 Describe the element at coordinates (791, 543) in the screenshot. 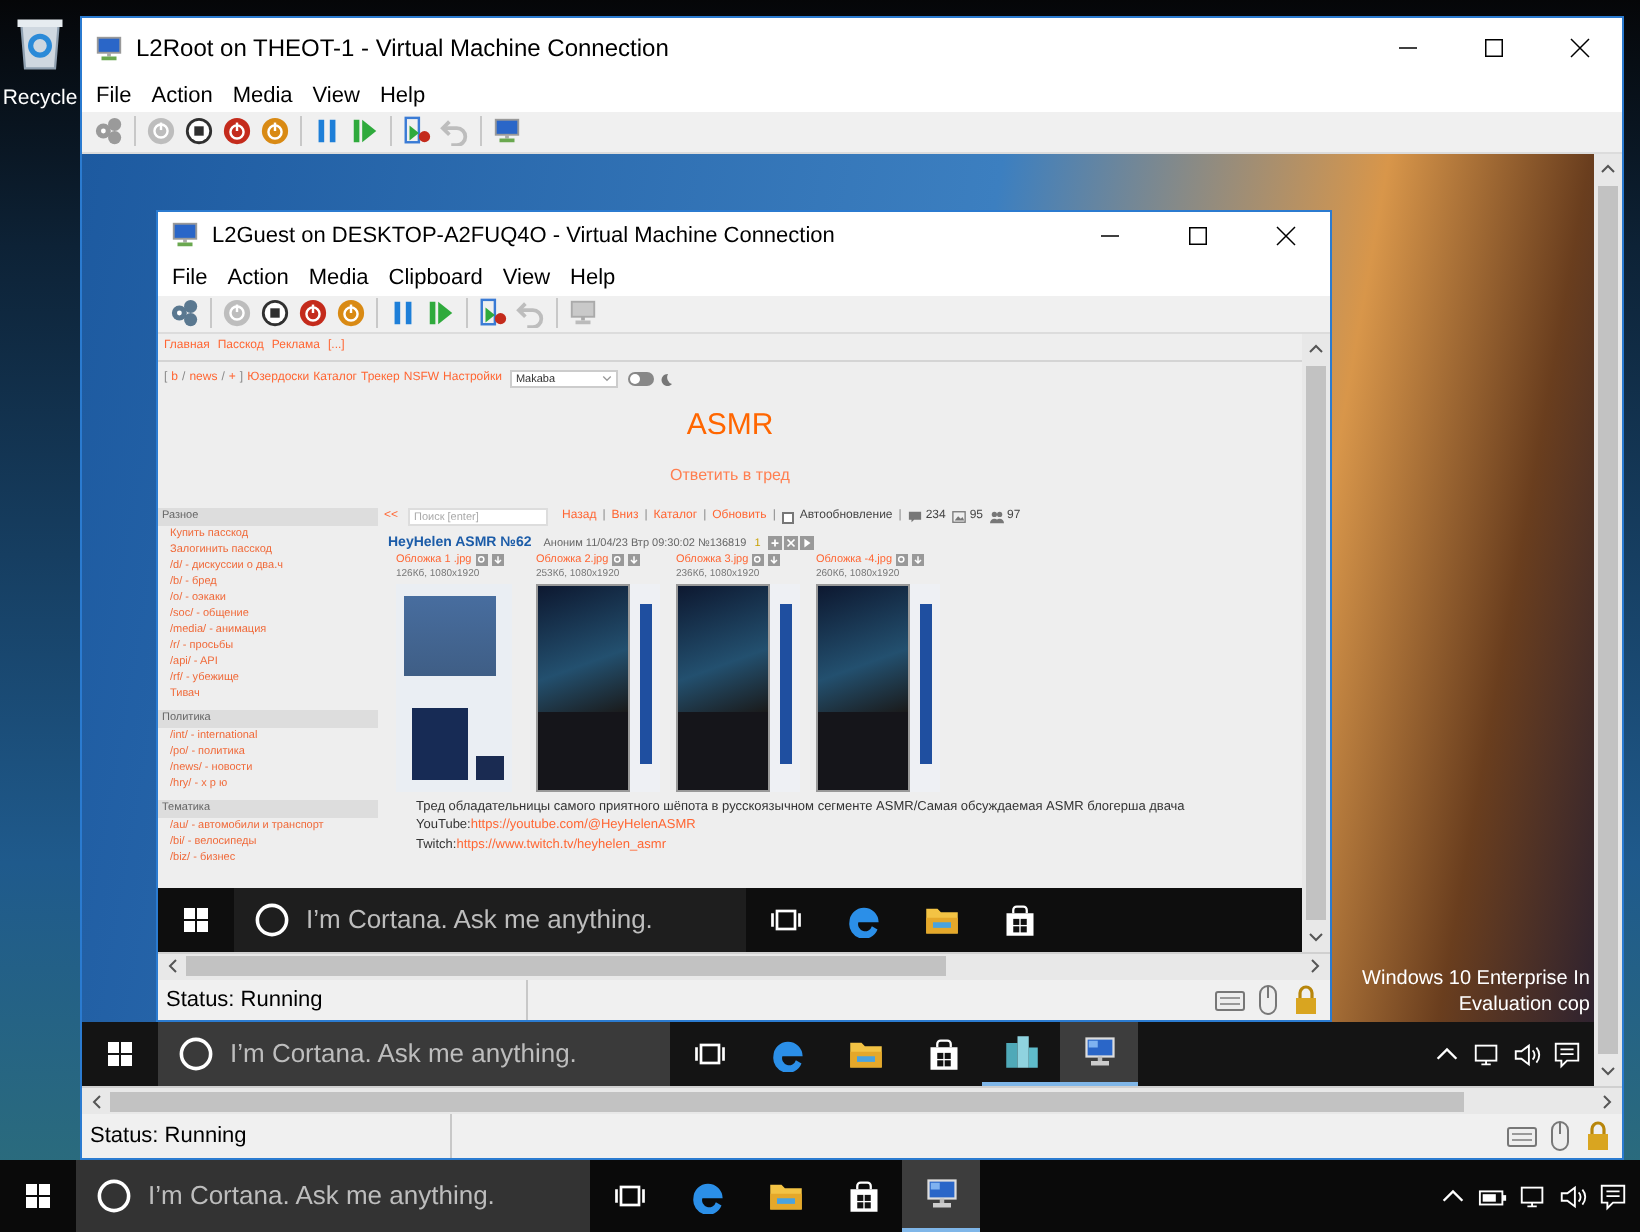

I see `hide-icon` at that location.